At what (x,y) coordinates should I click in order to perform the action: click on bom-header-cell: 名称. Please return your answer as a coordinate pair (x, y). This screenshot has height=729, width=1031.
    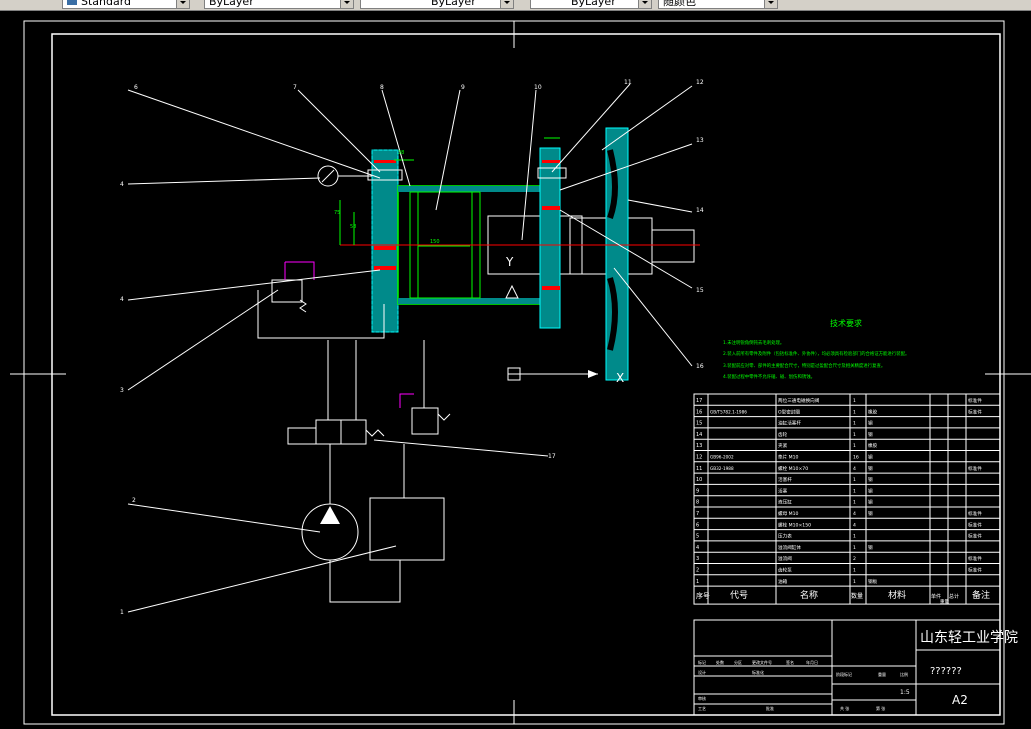
    Looking at the image, I should click on (809, 595).